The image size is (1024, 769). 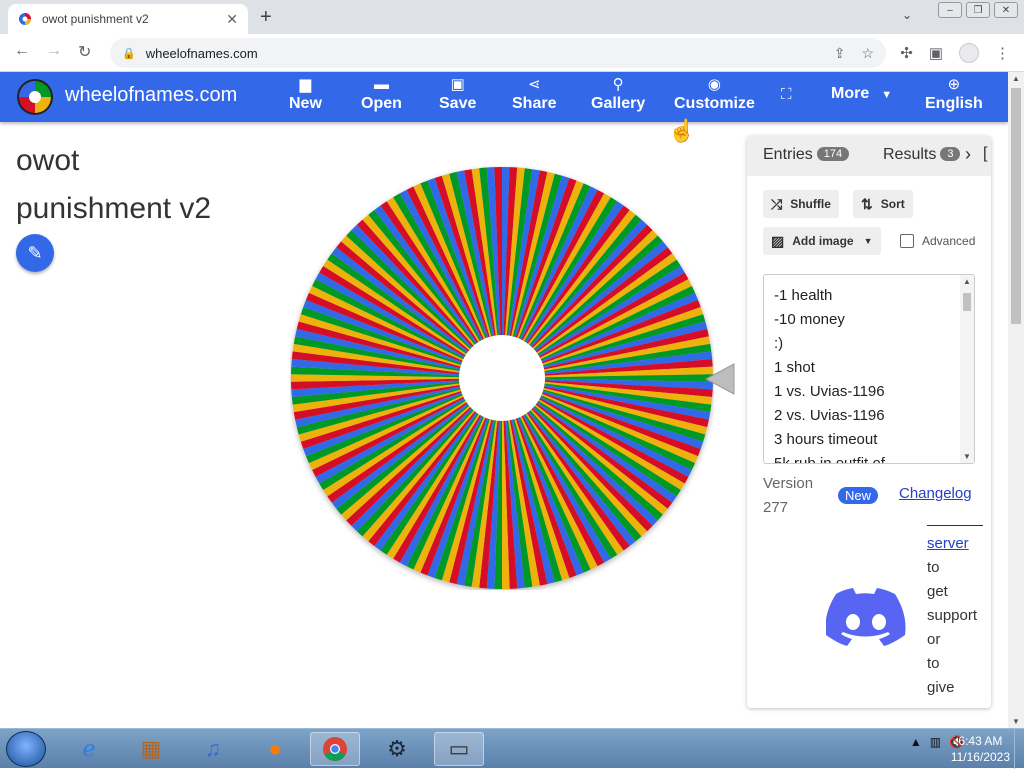 I want to click on save-button: ▣ Save, so click(x=457, y=93).